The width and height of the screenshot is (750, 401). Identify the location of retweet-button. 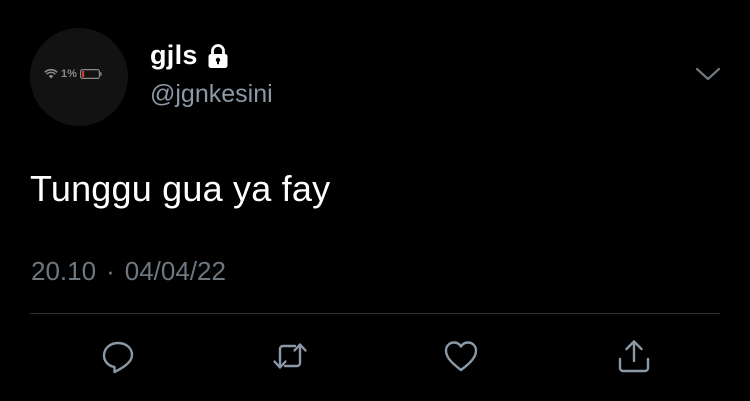
(290, 356).